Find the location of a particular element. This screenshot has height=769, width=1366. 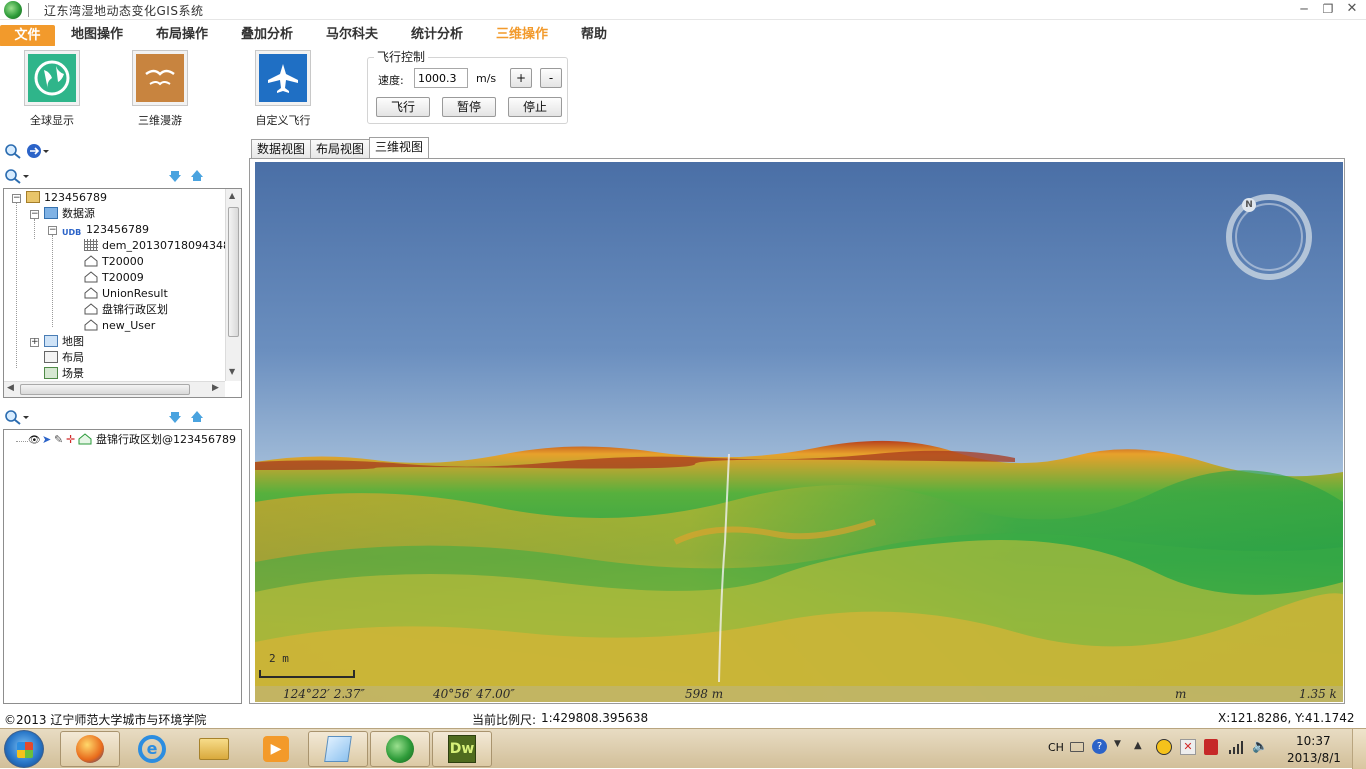

speed-input is located at coordinates (441, 78).